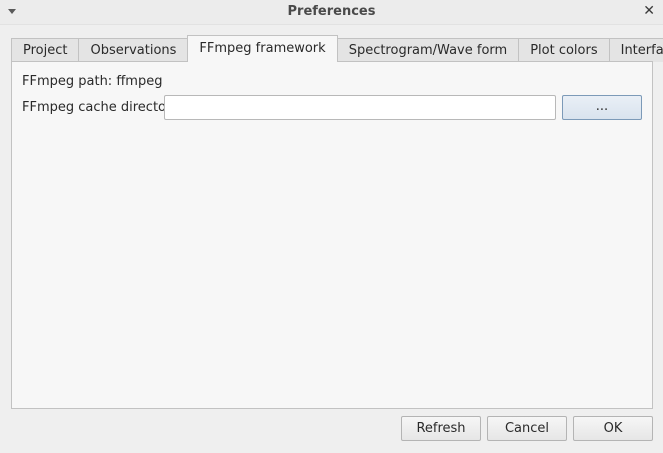 This screenshot has height=453, width=663. What do you see at coordinates (101, 107) in the screenshot?
I see `ffmpeg-cache-directory-label: FFmpeg cache directory` at bounding box center [101, 107].